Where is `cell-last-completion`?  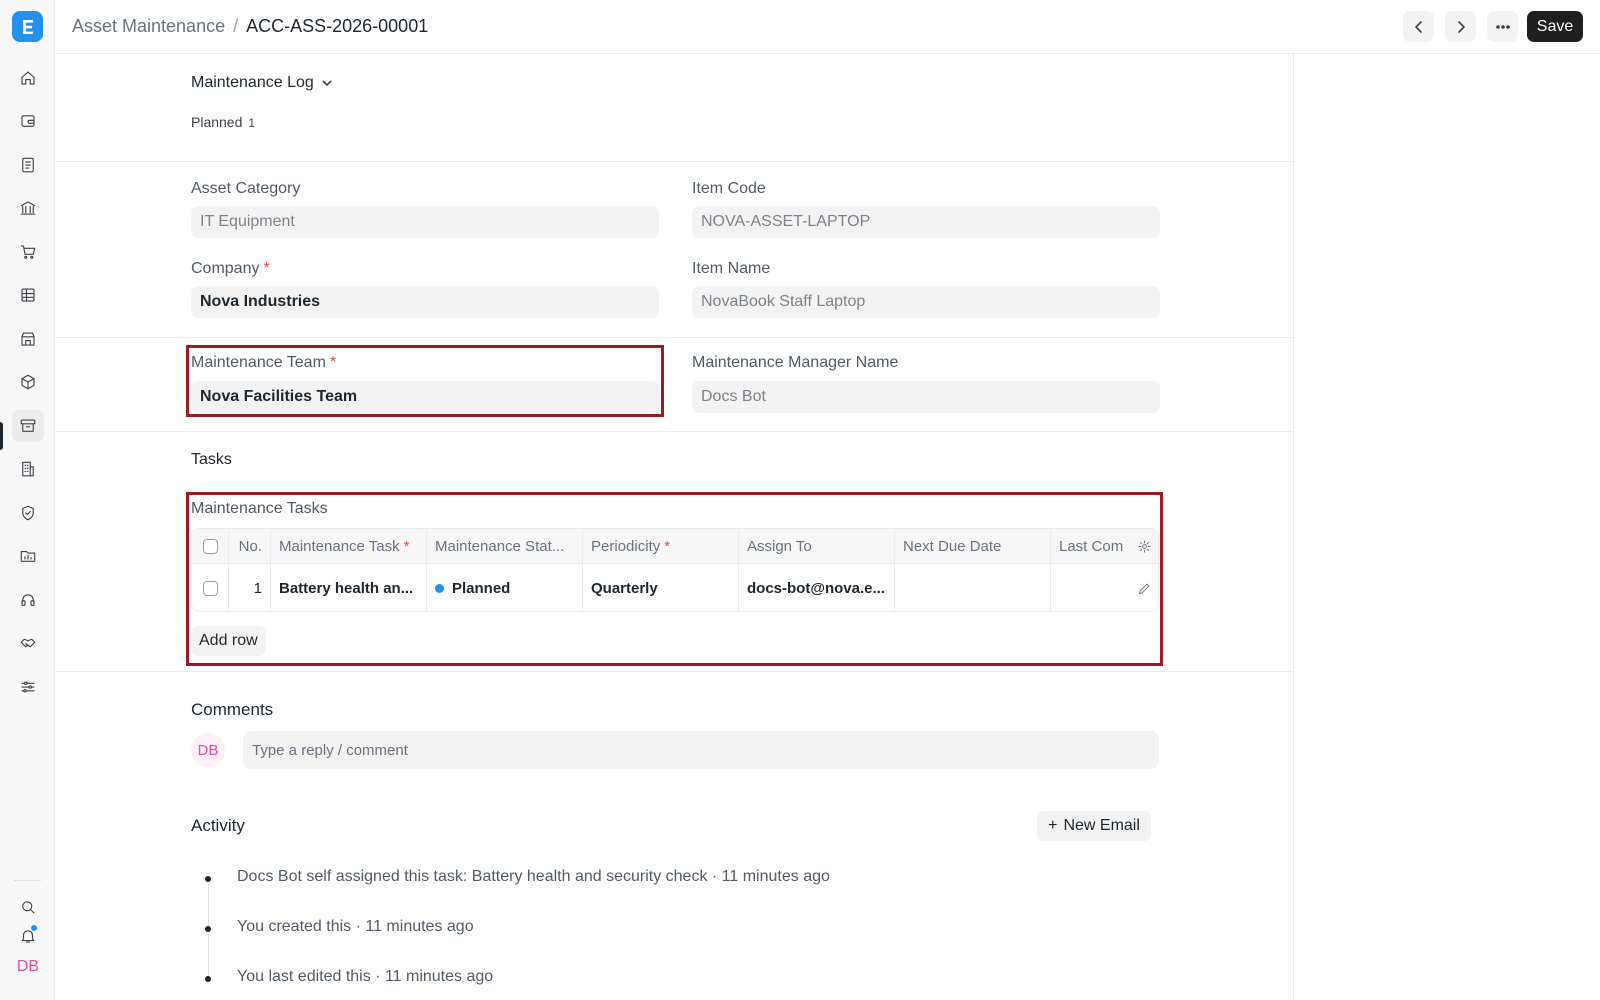
cell-last-completion is located at coordinates (1104, 587).